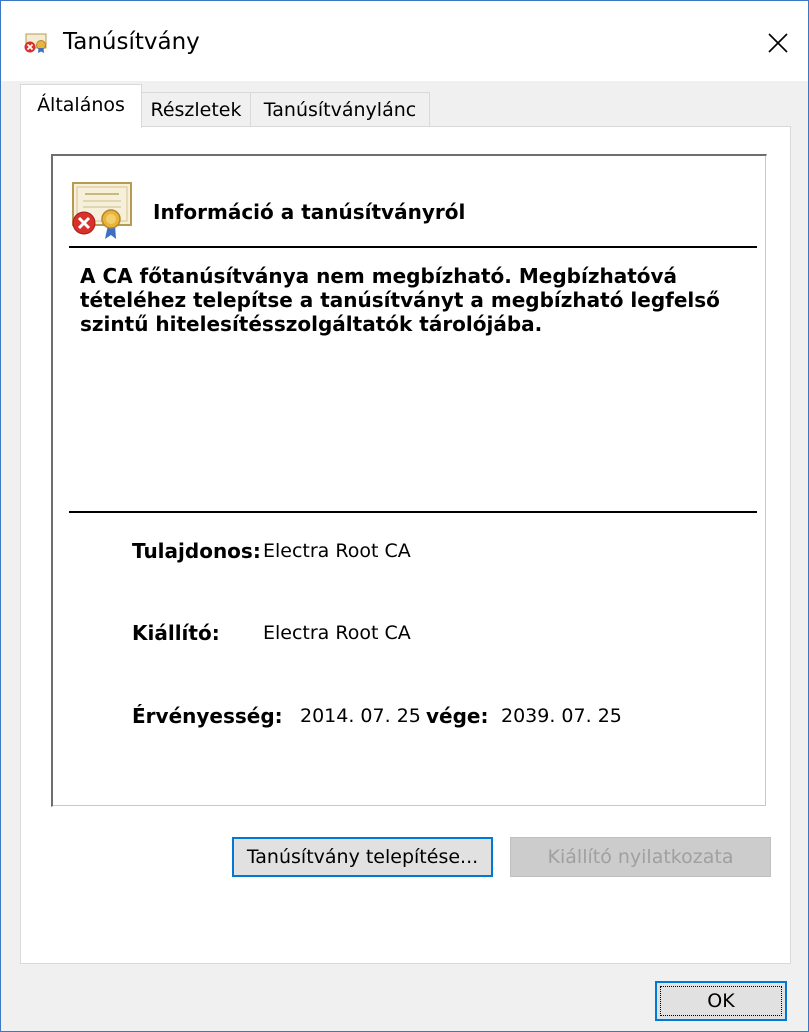 This screenshot has width=809, height=1032. Describe the element at coordinates (360, 716) in the screenshot. I see `valid-from-value: 2014. 07. 25` at that location.